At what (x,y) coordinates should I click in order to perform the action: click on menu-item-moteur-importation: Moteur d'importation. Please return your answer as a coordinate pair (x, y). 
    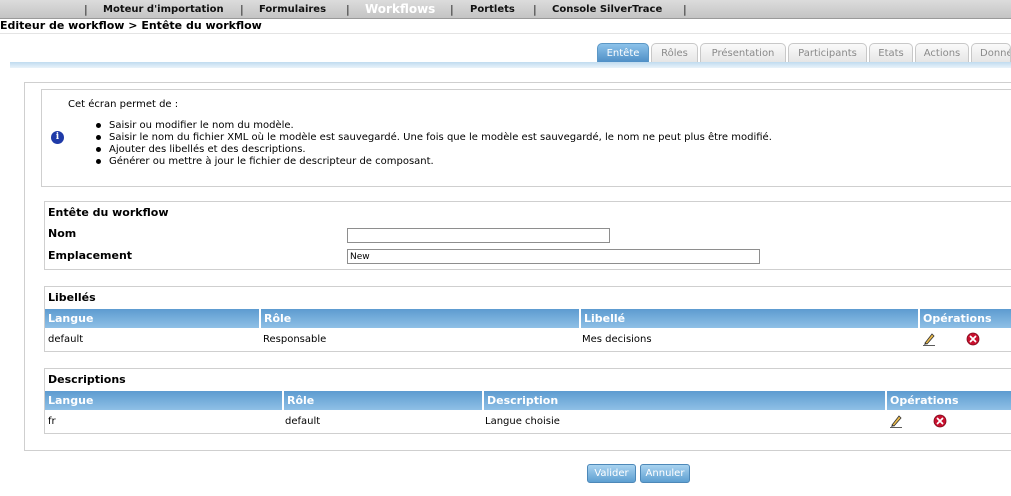
    Looking at the image, I should click on (163, 9).